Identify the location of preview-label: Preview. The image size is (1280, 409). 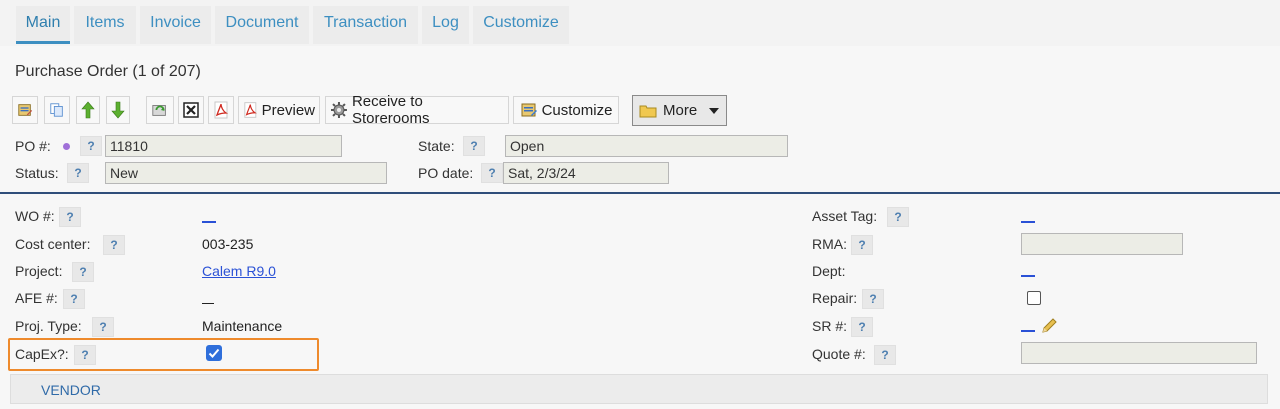
(288, 110).